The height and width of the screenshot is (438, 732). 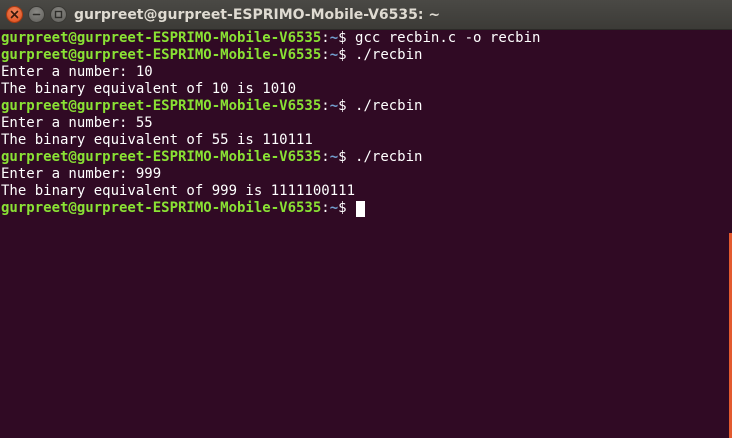 What do you see at coordinates (77, 123) in the screenshot?
I see `output-text: Enter a number: 55` at bounding box center [77, 123].